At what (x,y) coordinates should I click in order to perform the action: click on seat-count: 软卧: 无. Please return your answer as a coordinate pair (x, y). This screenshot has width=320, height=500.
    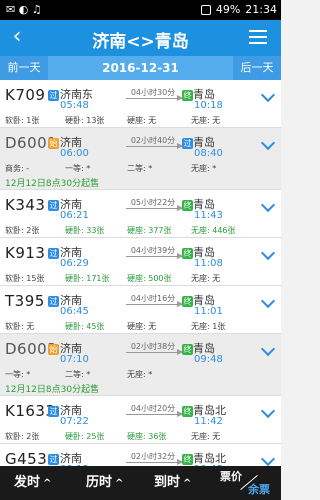
    Looking at the image, I should click on (20, 326).